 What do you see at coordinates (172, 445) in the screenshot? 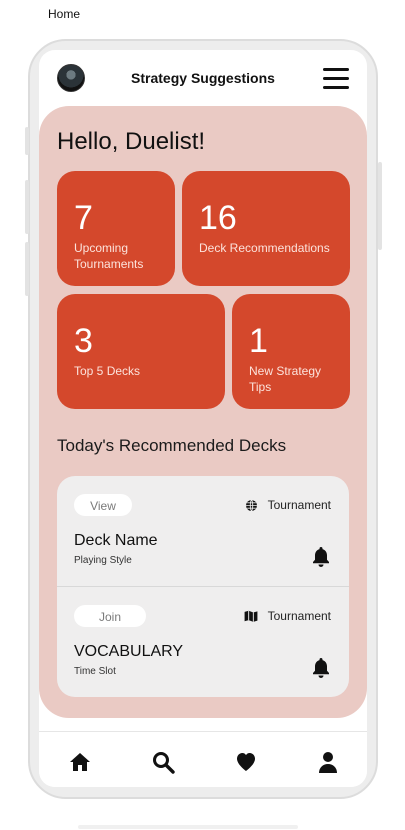
I see `section-title: Today's Recommended Decks` at bounding box center [172, 445].